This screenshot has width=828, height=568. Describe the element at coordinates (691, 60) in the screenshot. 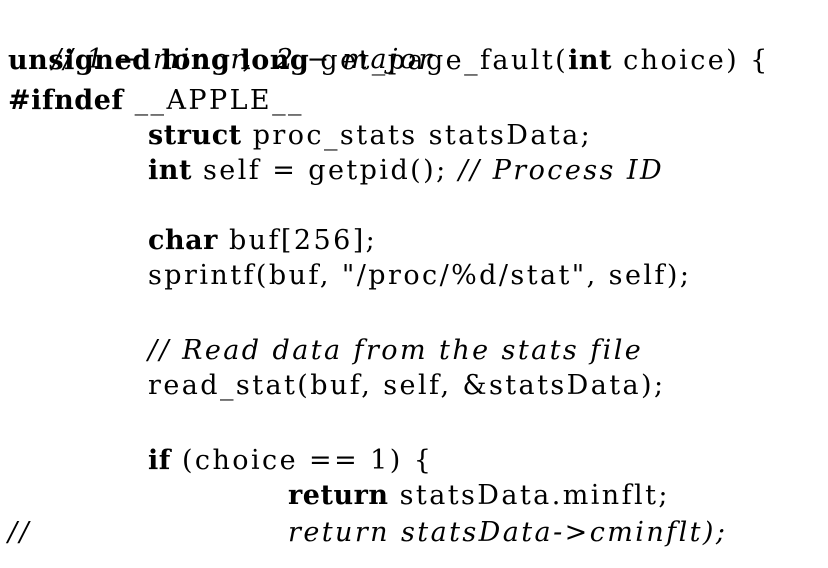

I see `code-text: choice) {` at that location.